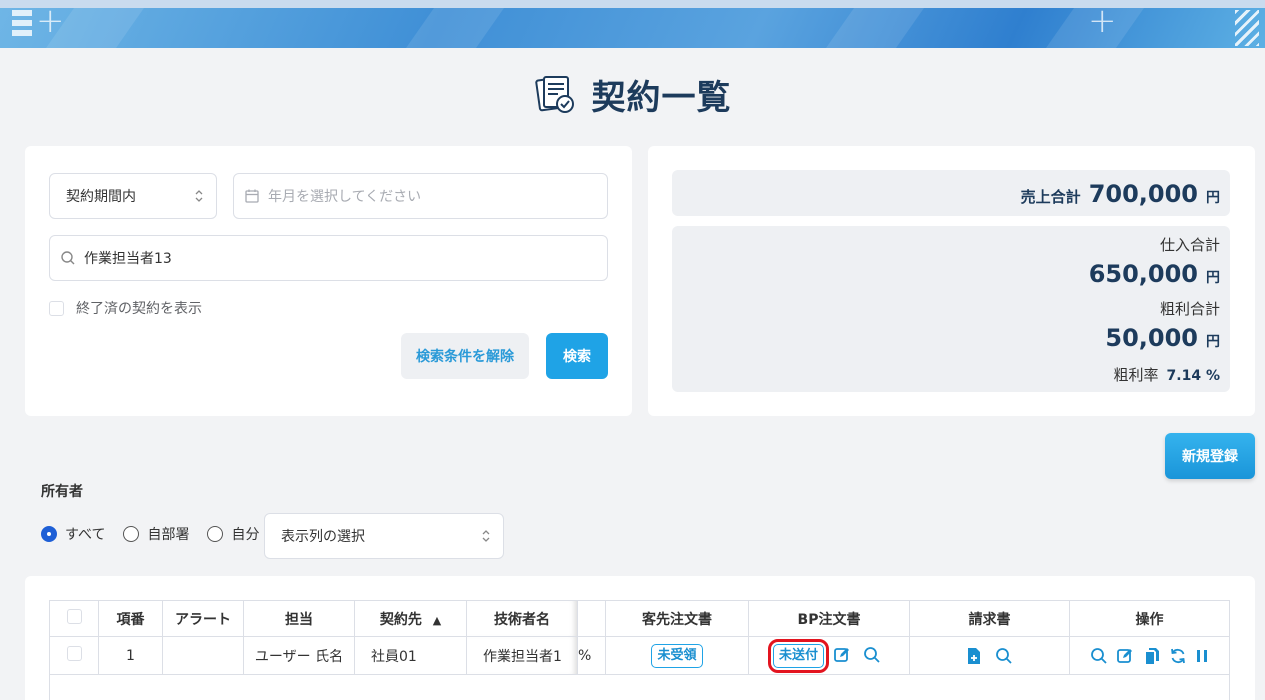 The height and width of the screenshot is (700, 1265). What do you see at coordinates (203, 655) in the screenshot?
I see `cell-alert` at bounding box center [203, 655].